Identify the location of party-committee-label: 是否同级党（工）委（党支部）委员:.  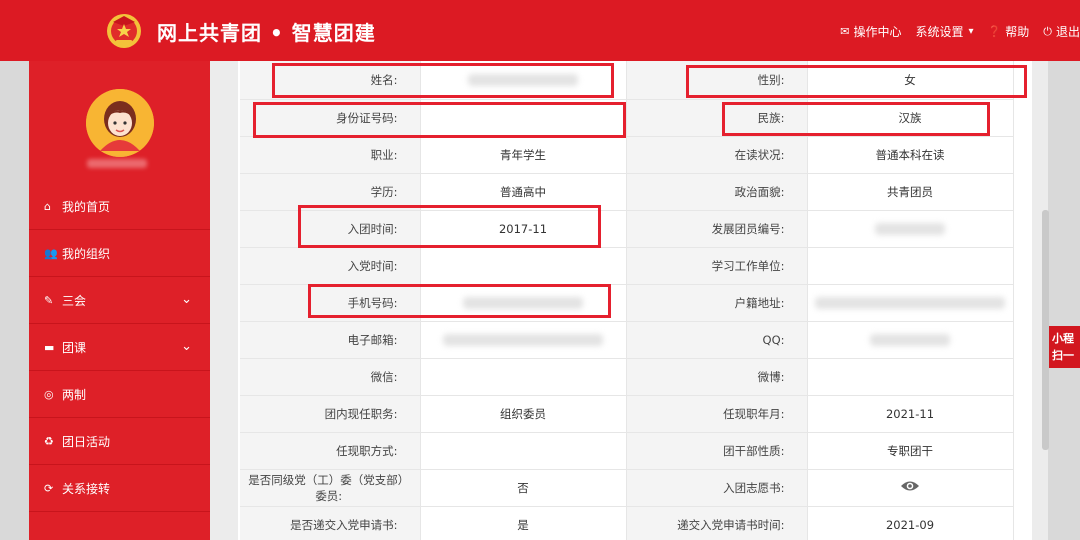
(330, 488).